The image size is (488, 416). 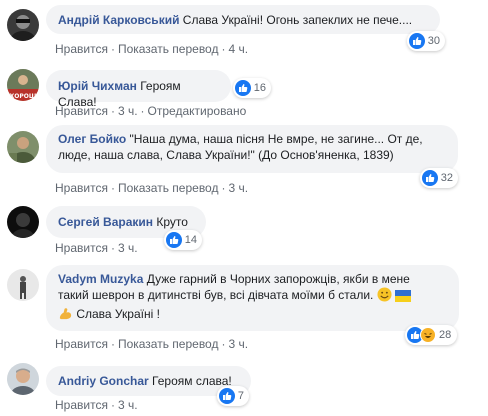 I want to click on flexed-arm-icon, so click(x=65, y=315).